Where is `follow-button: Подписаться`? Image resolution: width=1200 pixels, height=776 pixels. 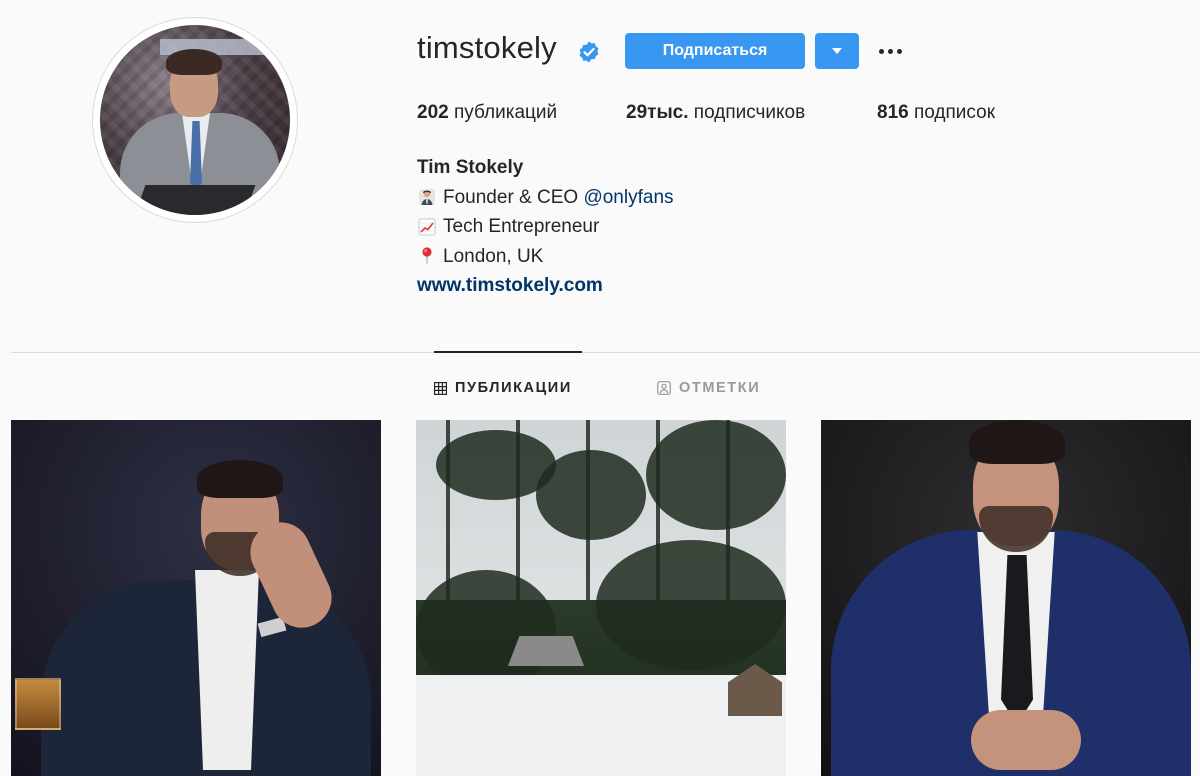
follow-button: Подписаться is located at coordinates (715, 51).